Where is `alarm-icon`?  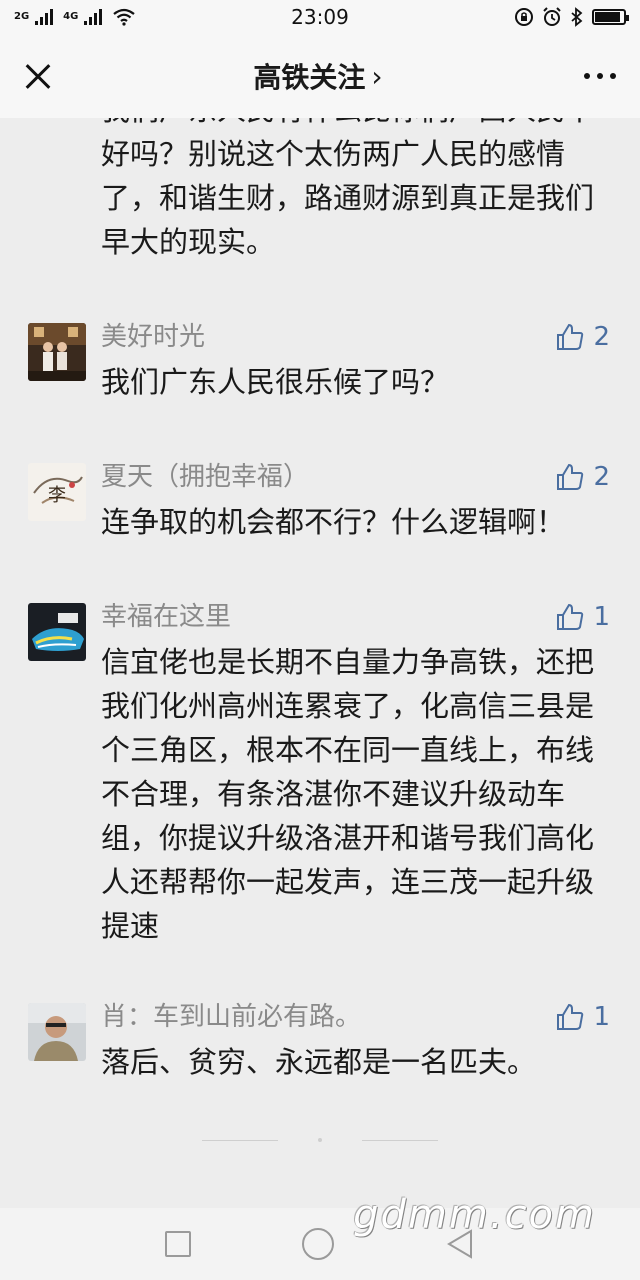 alarm-icon is located at coordinates (552, 16).